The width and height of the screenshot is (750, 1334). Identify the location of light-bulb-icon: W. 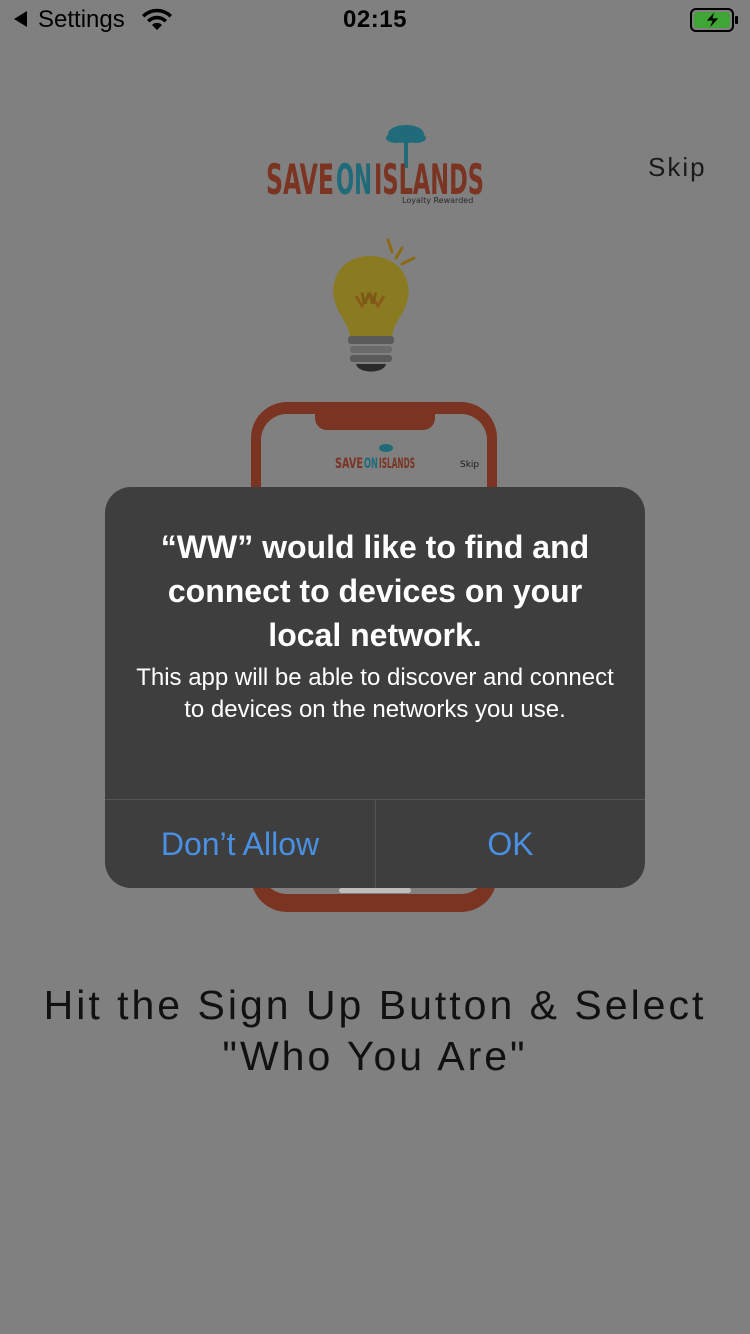
(374, 305).